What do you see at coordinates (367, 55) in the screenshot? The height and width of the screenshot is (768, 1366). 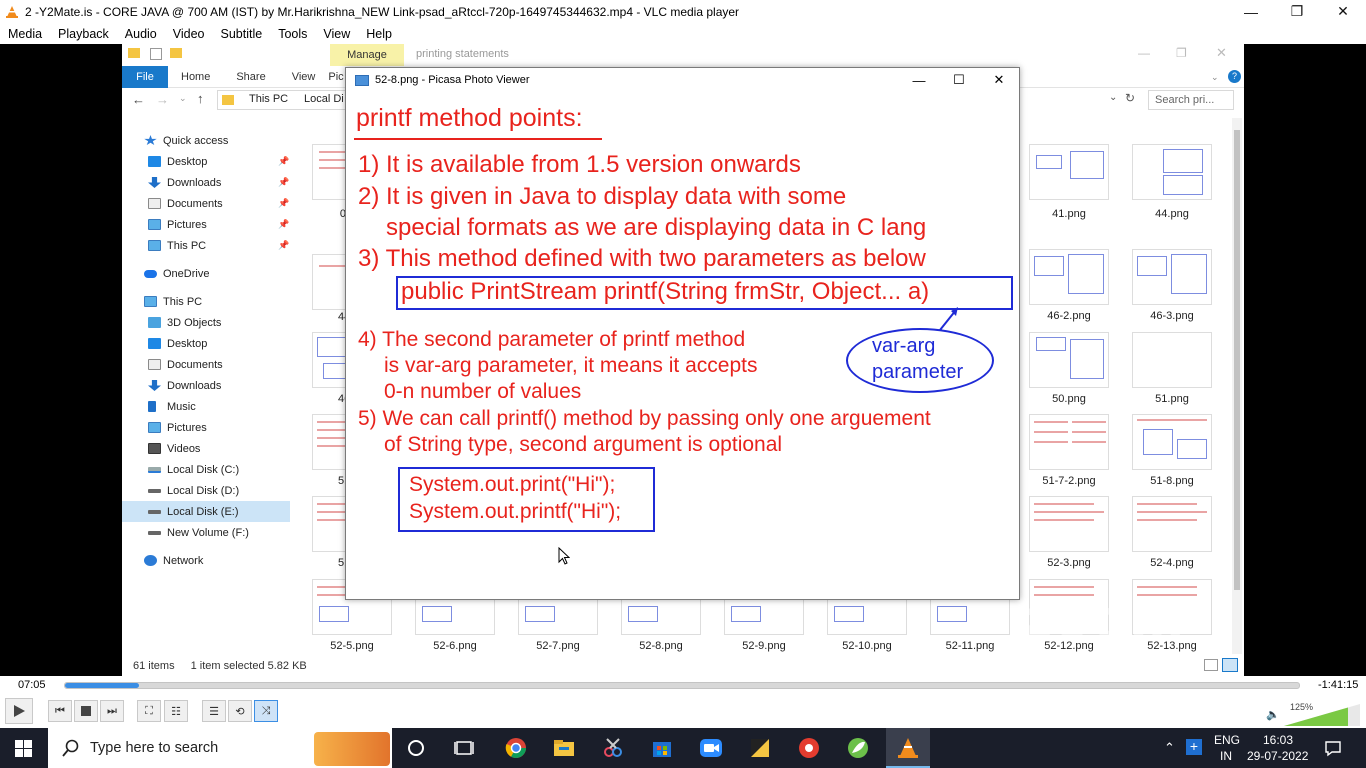 I see `manage-tab: Manage` at bounding box center [367, 55].